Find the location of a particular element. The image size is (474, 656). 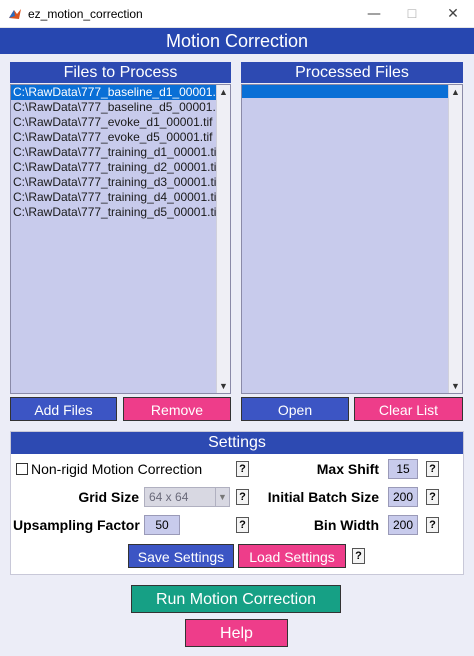

bin-width-label: Bin Width is located at coordinates (346, 525).